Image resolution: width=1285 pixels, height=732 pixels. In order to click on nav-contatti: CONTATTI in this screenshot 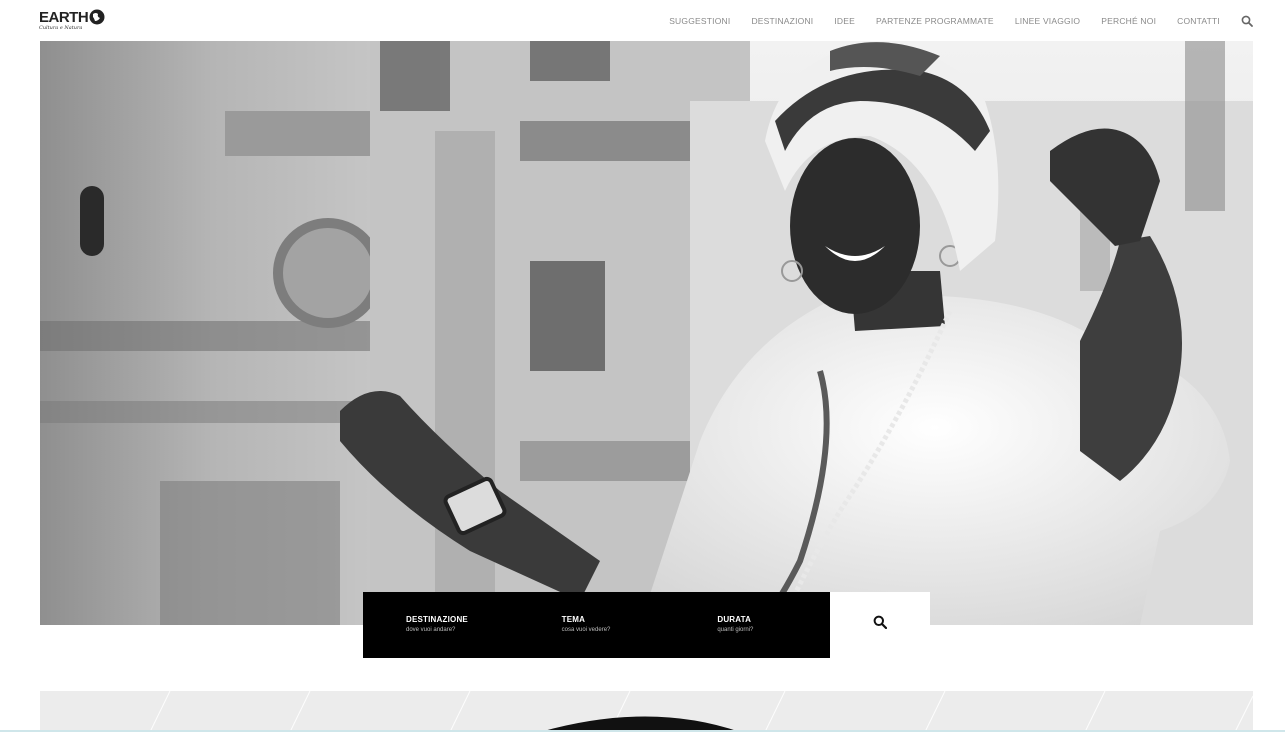, I will do `click(1198, 21)`.